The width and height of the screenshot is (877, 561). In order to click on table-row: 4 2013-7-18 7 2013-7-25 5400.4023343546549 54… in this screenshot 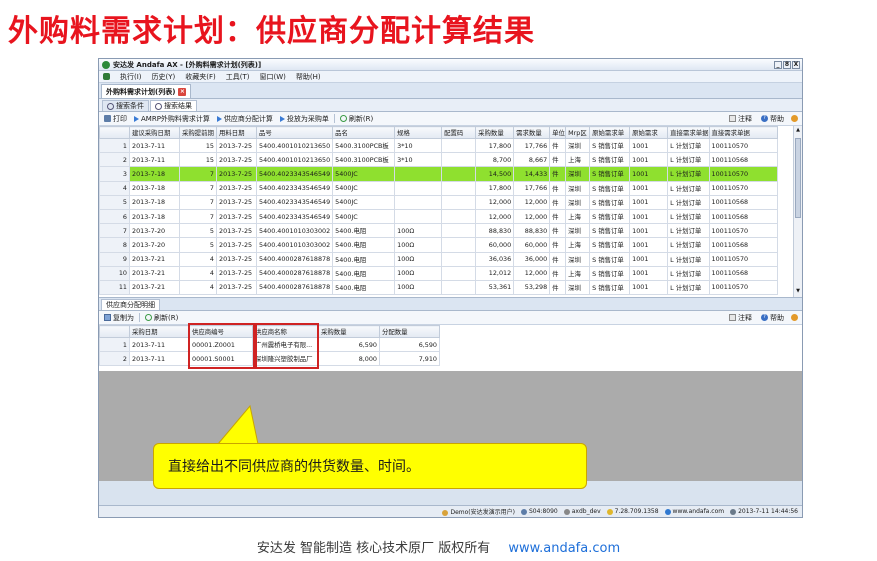, I will do `click(438, 188)`.